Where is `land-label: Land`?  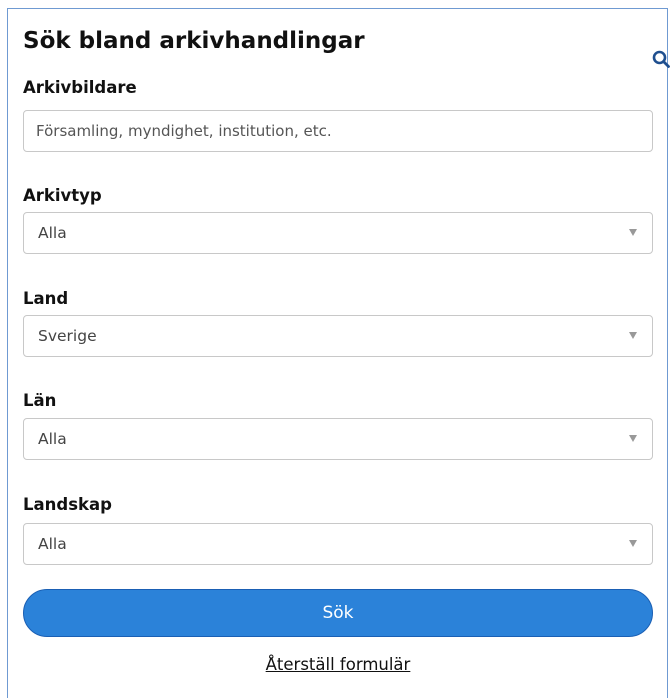
land-label: Land is located at coordinates (46, 298).